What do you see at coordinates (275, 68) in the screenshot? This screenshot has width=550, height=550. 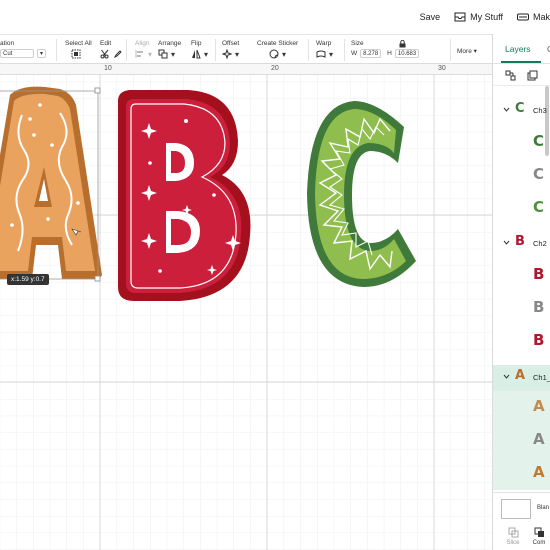 I see `ruler-mark: 20` at bounding box center [275, 68].